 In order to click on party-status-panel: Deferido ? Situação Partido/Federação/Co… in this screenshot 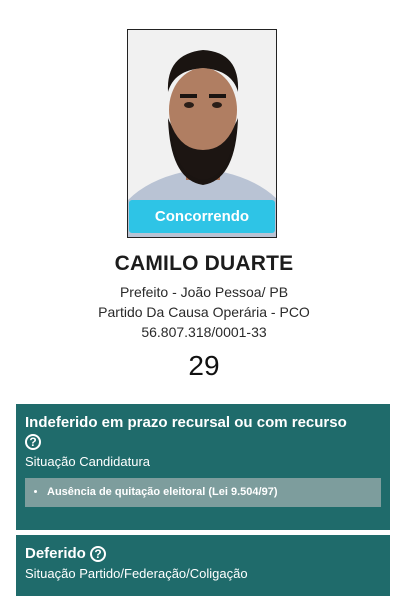, I will do `click(203, 565)`.